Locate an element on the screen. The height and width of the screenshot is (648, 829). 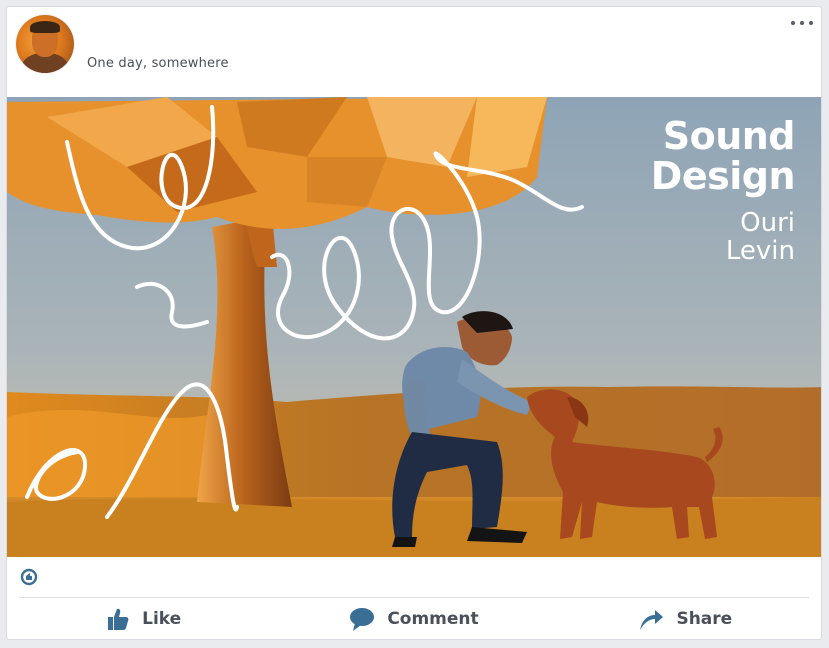
comment-label: Comment is located at coordinates (433, 619).